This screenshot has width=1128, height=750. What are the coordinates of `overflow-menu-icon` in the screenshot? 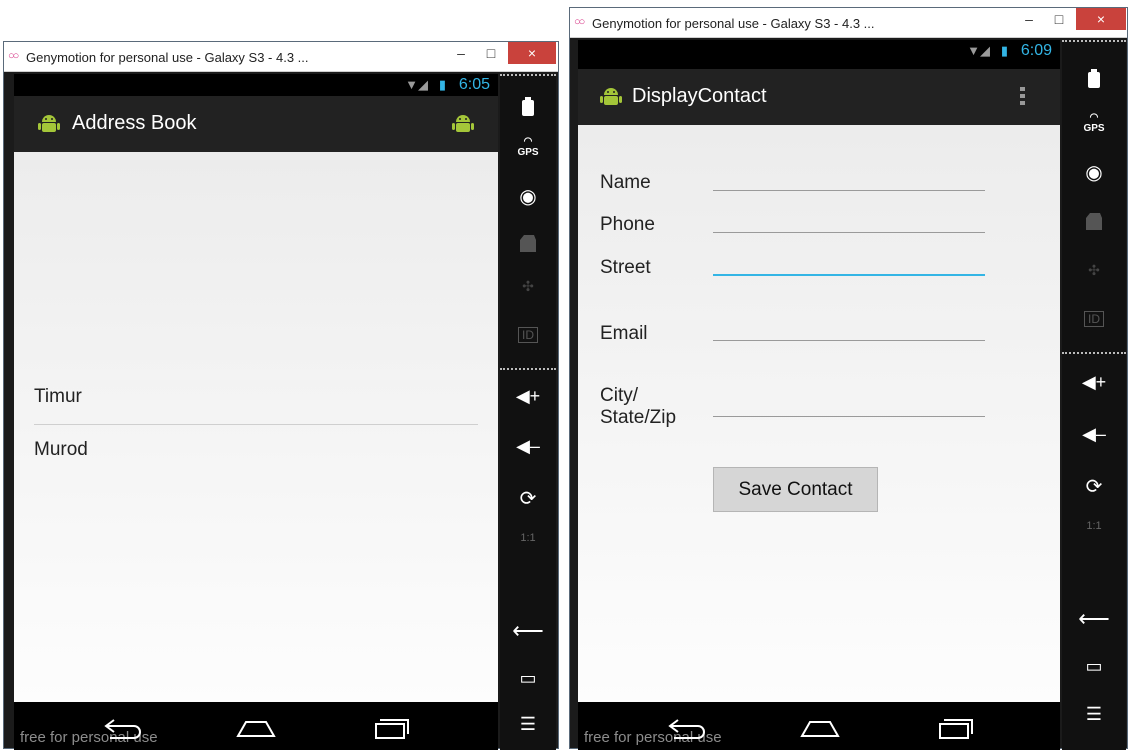 It's located at (1023, 96).